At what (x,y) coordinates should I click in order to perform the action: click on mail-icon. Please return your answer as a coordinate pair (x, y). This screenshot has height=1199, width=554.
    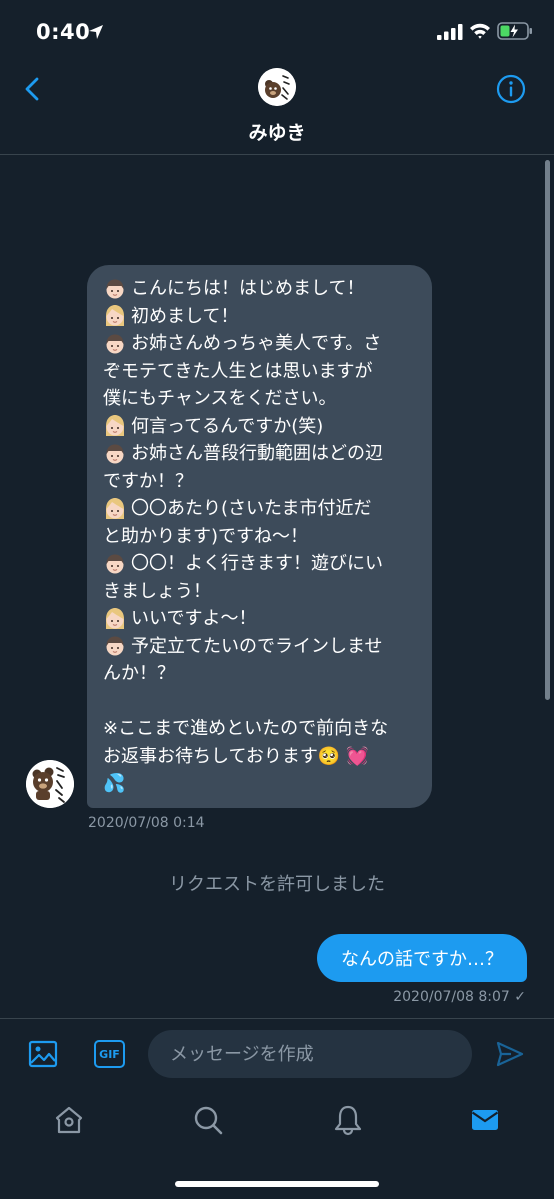
    Looking at the image, I should click on (485, 1120).